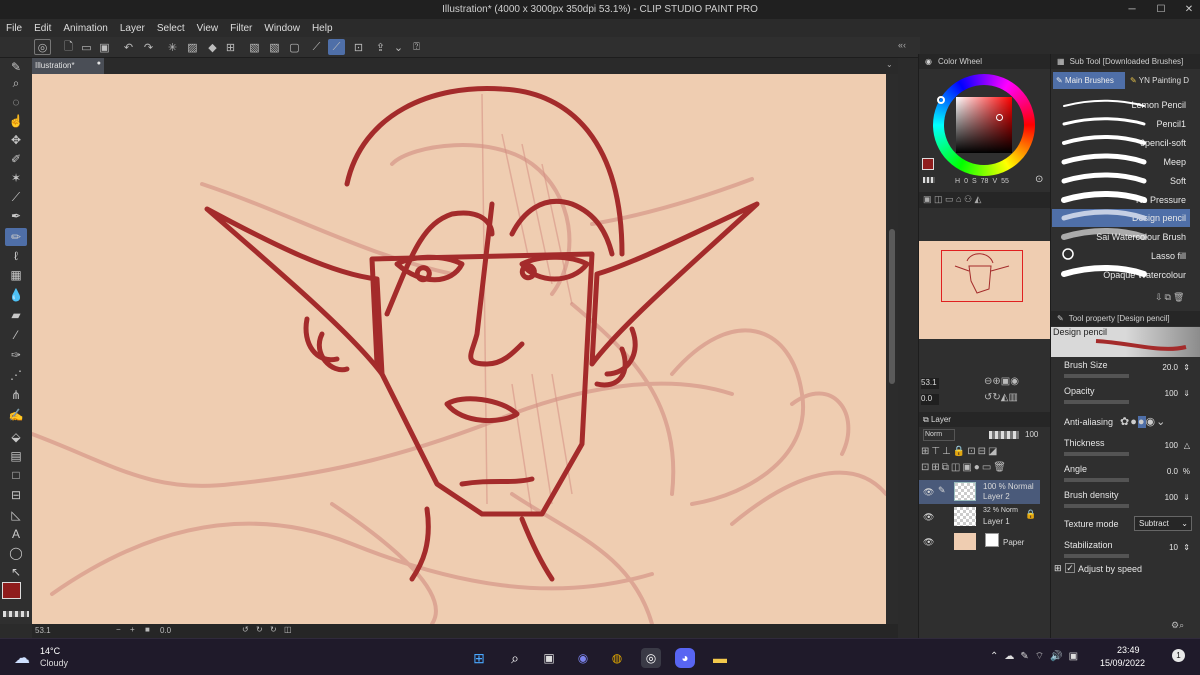 This screenshot has width=1200, height=675. I want to click on layer-panel-title: Layer, so click(941, 419).